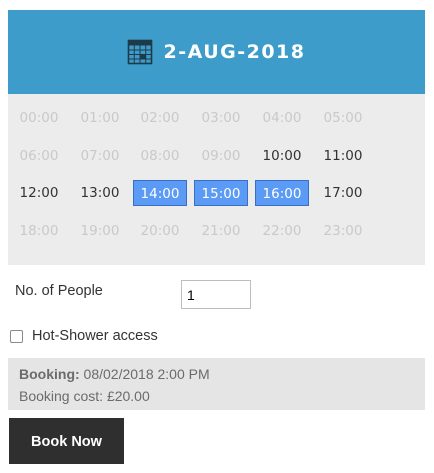 The height and width of the screenshot is (473, 434). What do you see at coordinates (146, 374) in the screenshot?
I see `booking-value: 08/02/2018 2:00 PM` at bounding box center [146, 374].